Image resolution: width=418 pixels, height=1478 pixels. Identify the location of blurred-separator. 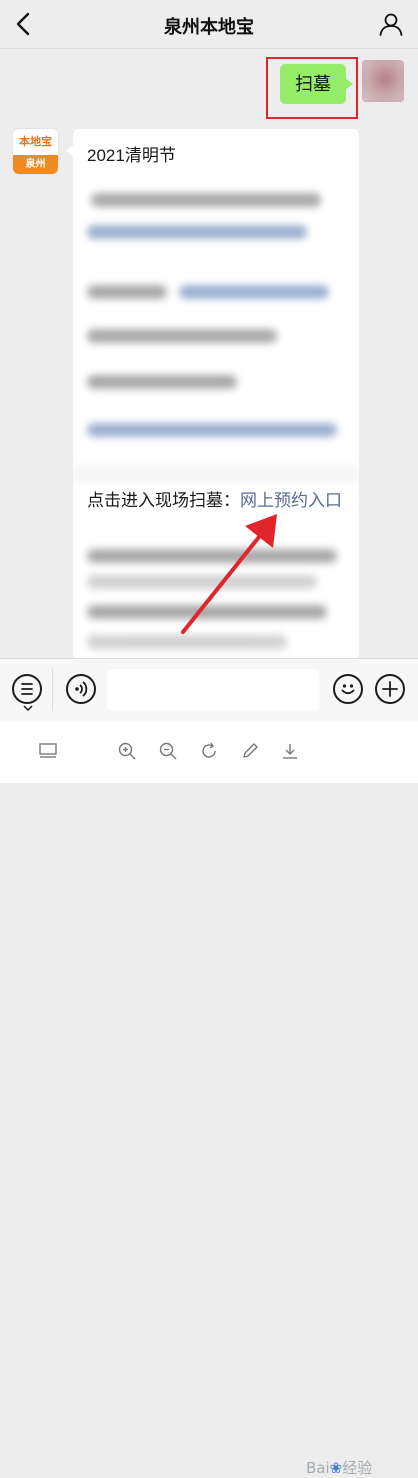
(216, 474).